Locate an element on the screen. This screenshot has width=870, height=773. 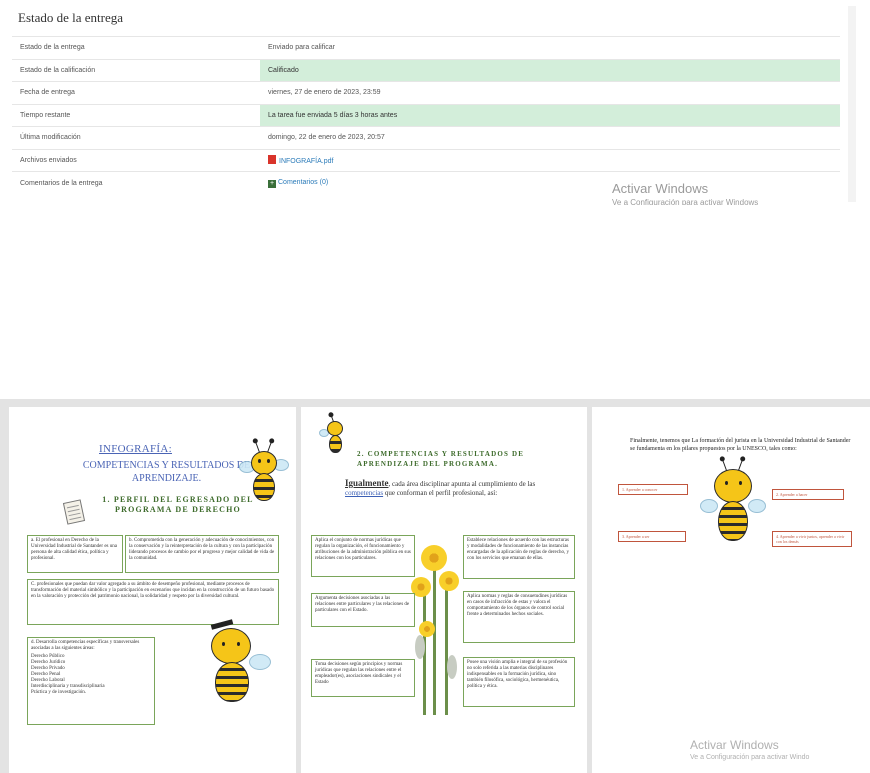
list-item: Práctica y de investigación. is located at coordinates (58, 692).